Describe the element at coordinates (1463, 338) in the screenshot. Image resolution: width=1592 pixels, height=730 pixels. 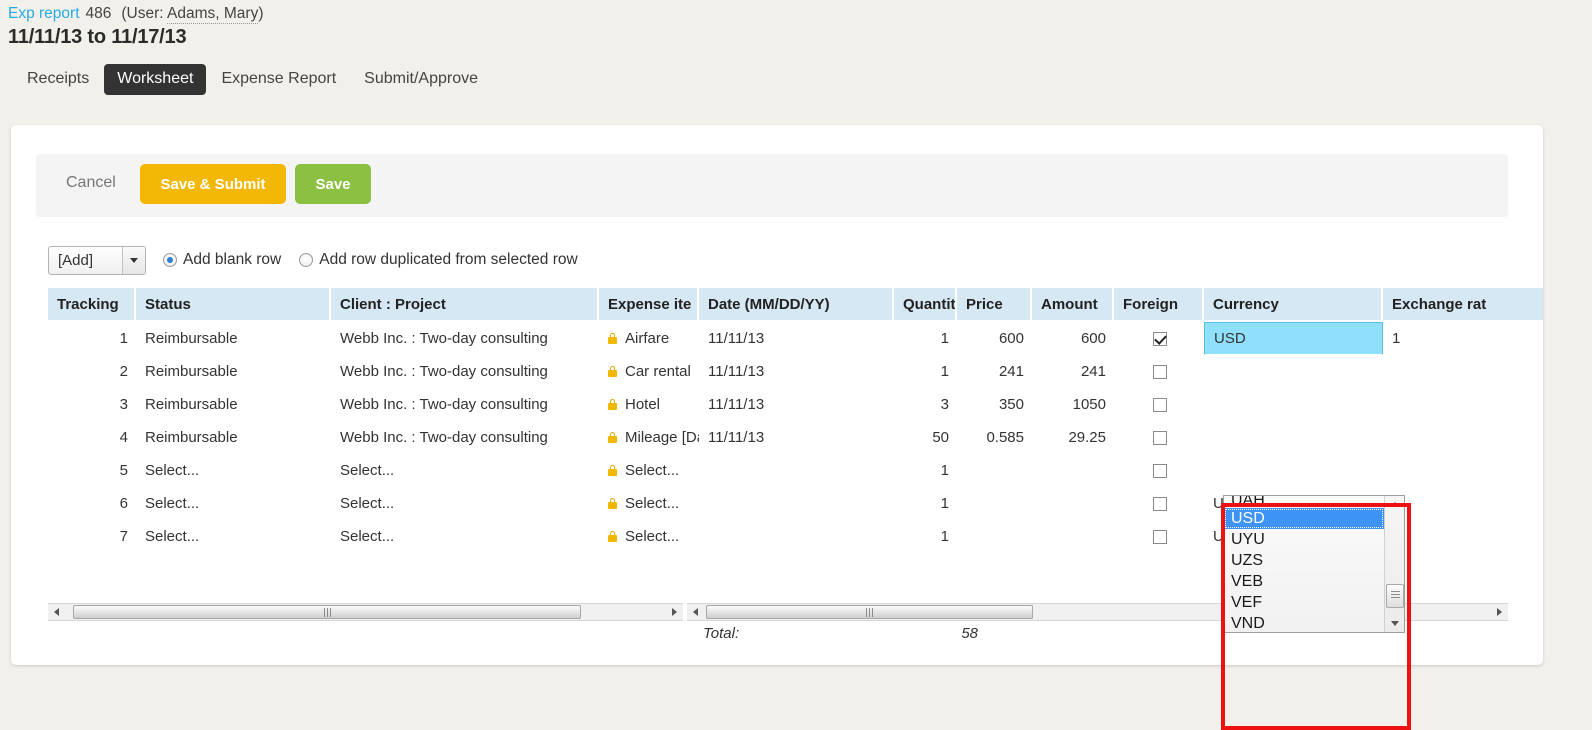
I see `cell-exchange-rate: 1` at that location.